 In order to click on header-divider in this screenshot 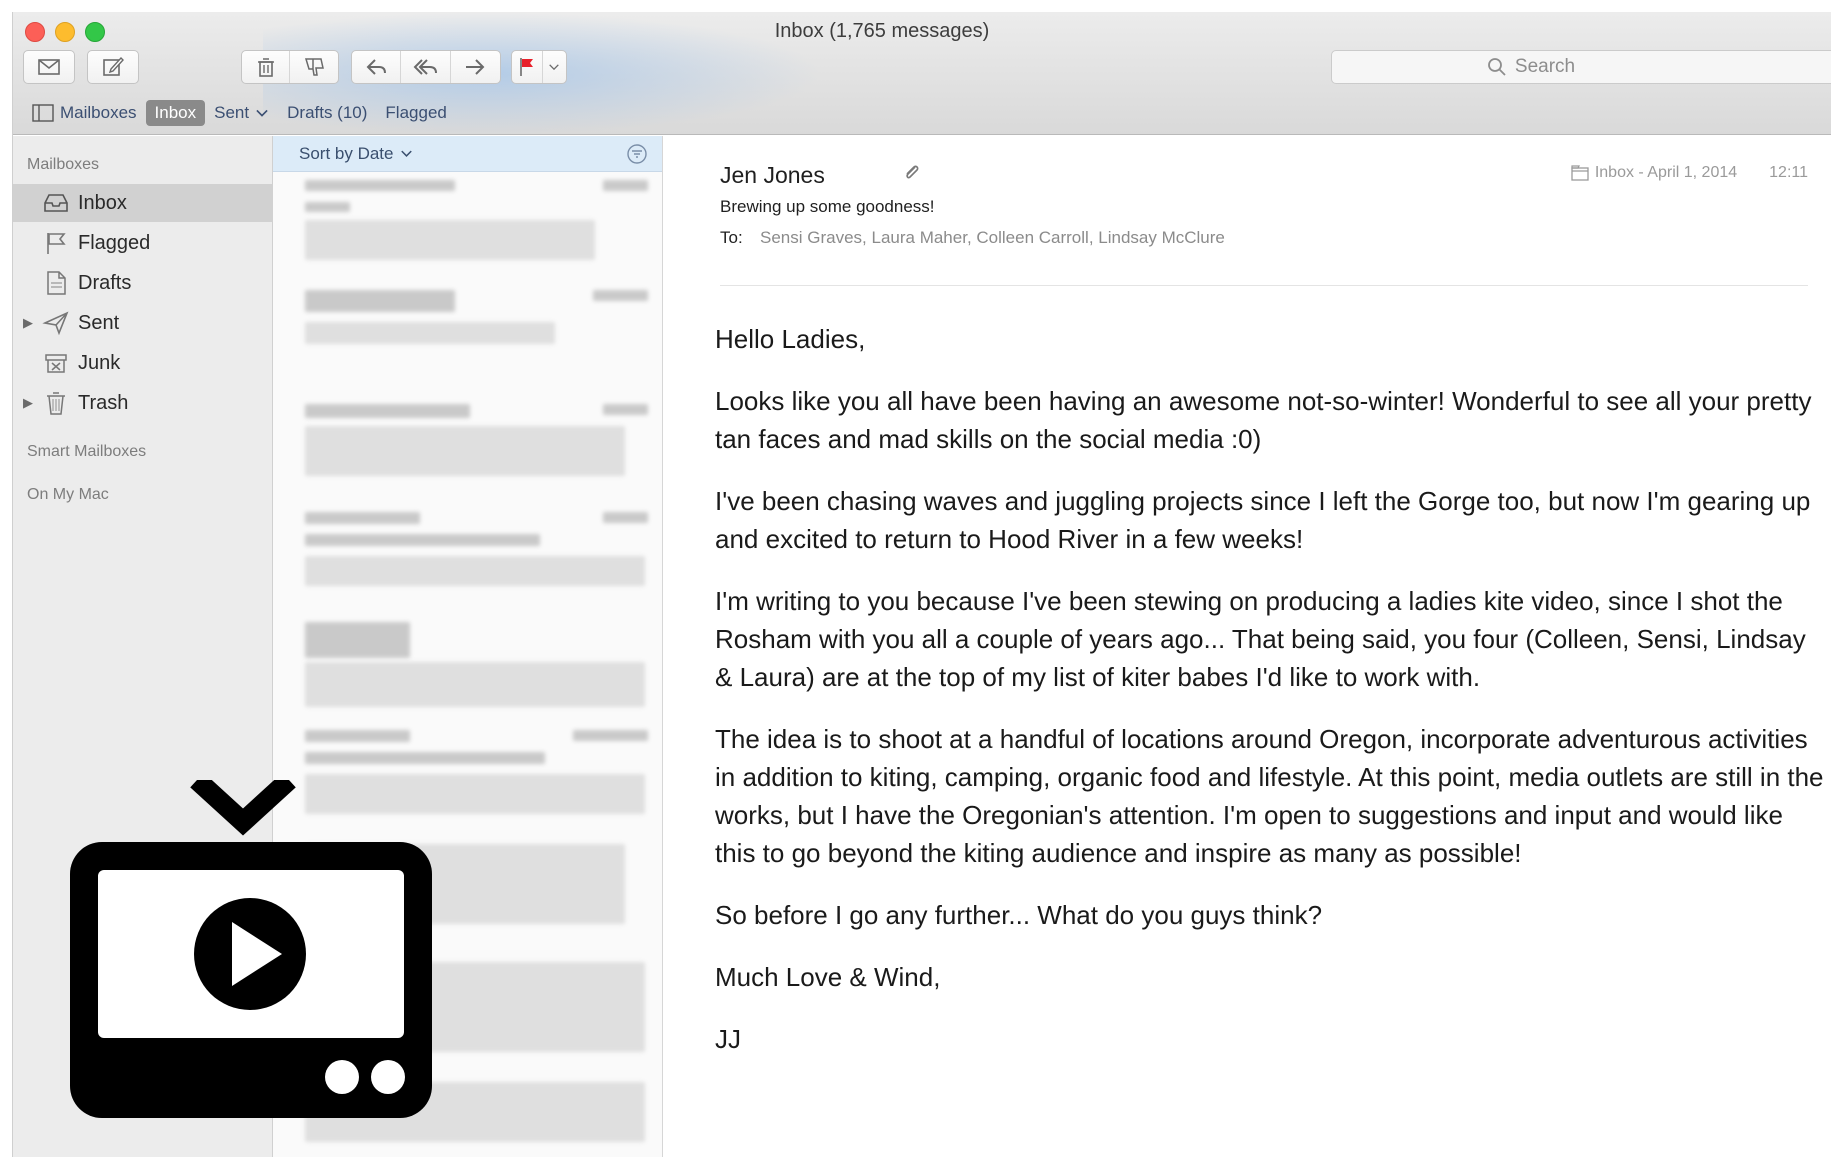, I will do `click(1264, 285)`.